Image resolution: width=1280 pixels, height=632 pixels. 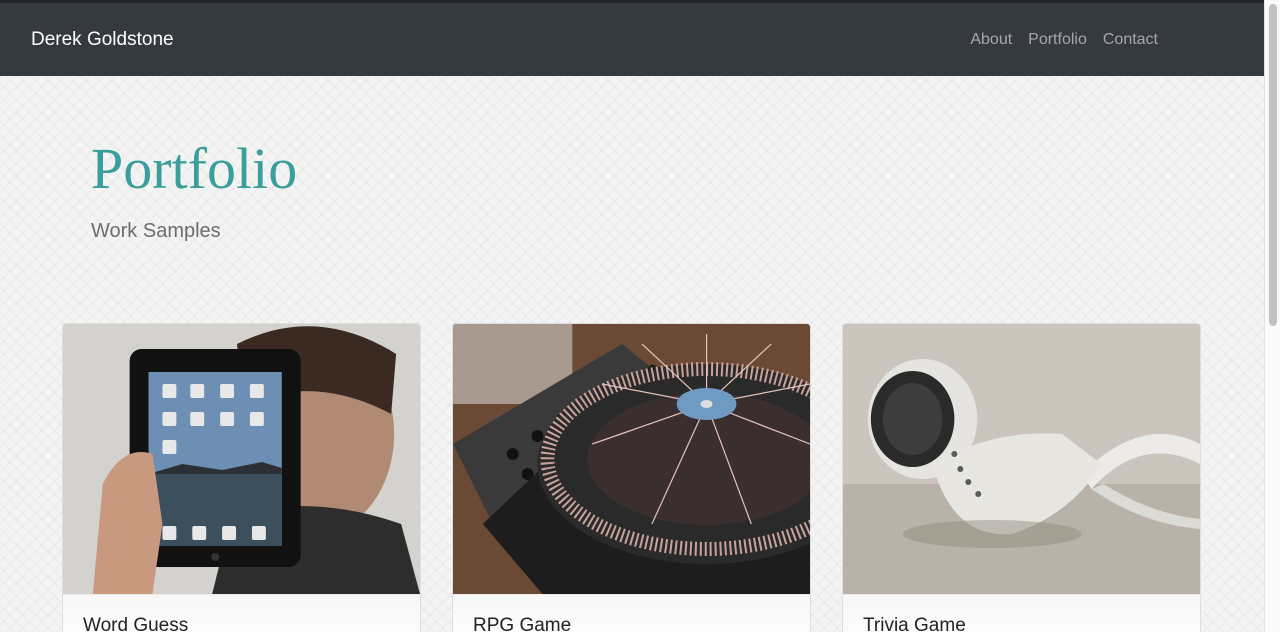 I want to click on portfolio-card-word-guess: Word Guess, so click(x=241, y=477).